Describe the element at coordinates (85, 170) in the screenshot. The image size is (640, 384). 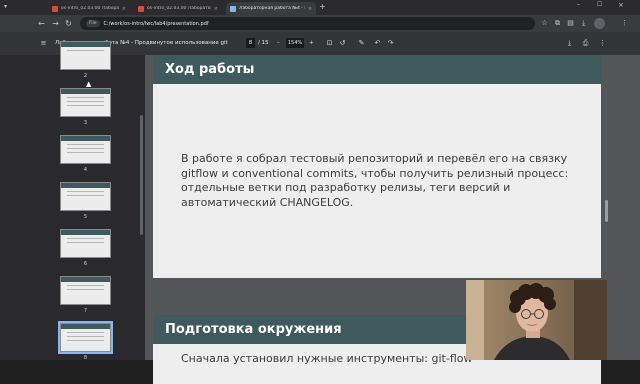
I see `thumbnail-label: 4` at that location.